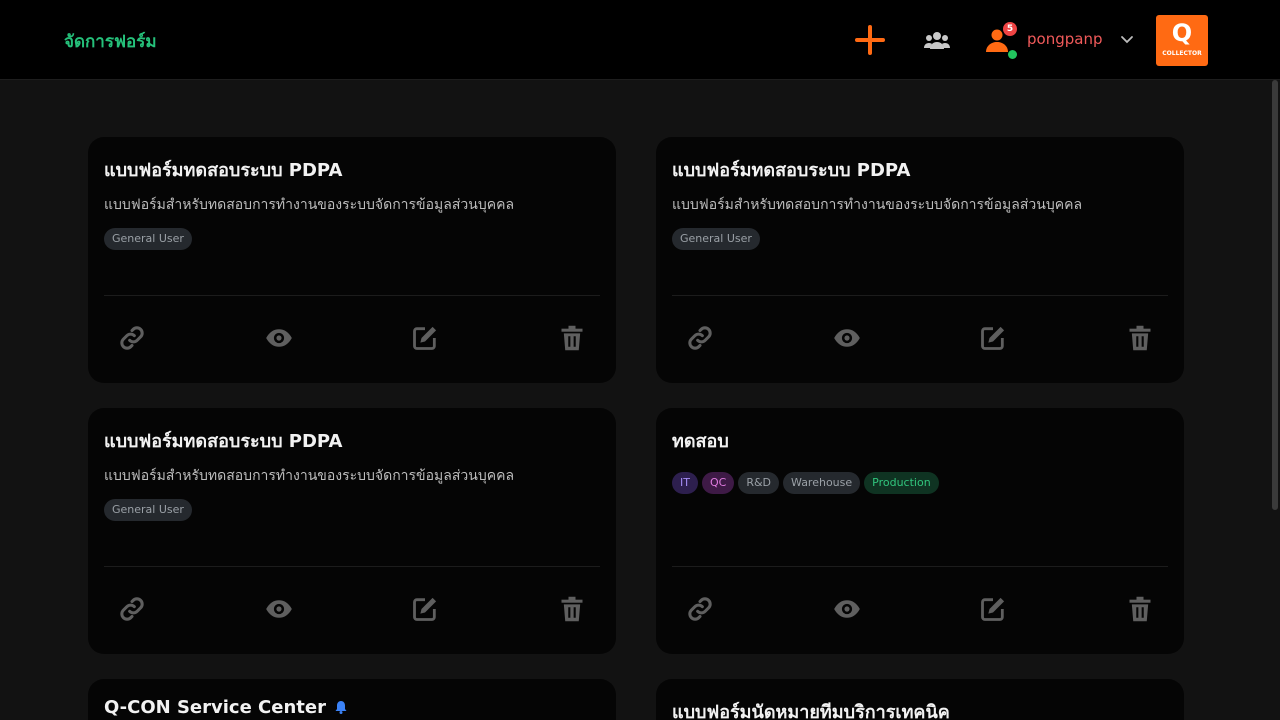 Image resolution: width=1280 pixels, height=720 pixels. I want to click on form-card-title-text: Q-CON Service Center, so click(215, 707).